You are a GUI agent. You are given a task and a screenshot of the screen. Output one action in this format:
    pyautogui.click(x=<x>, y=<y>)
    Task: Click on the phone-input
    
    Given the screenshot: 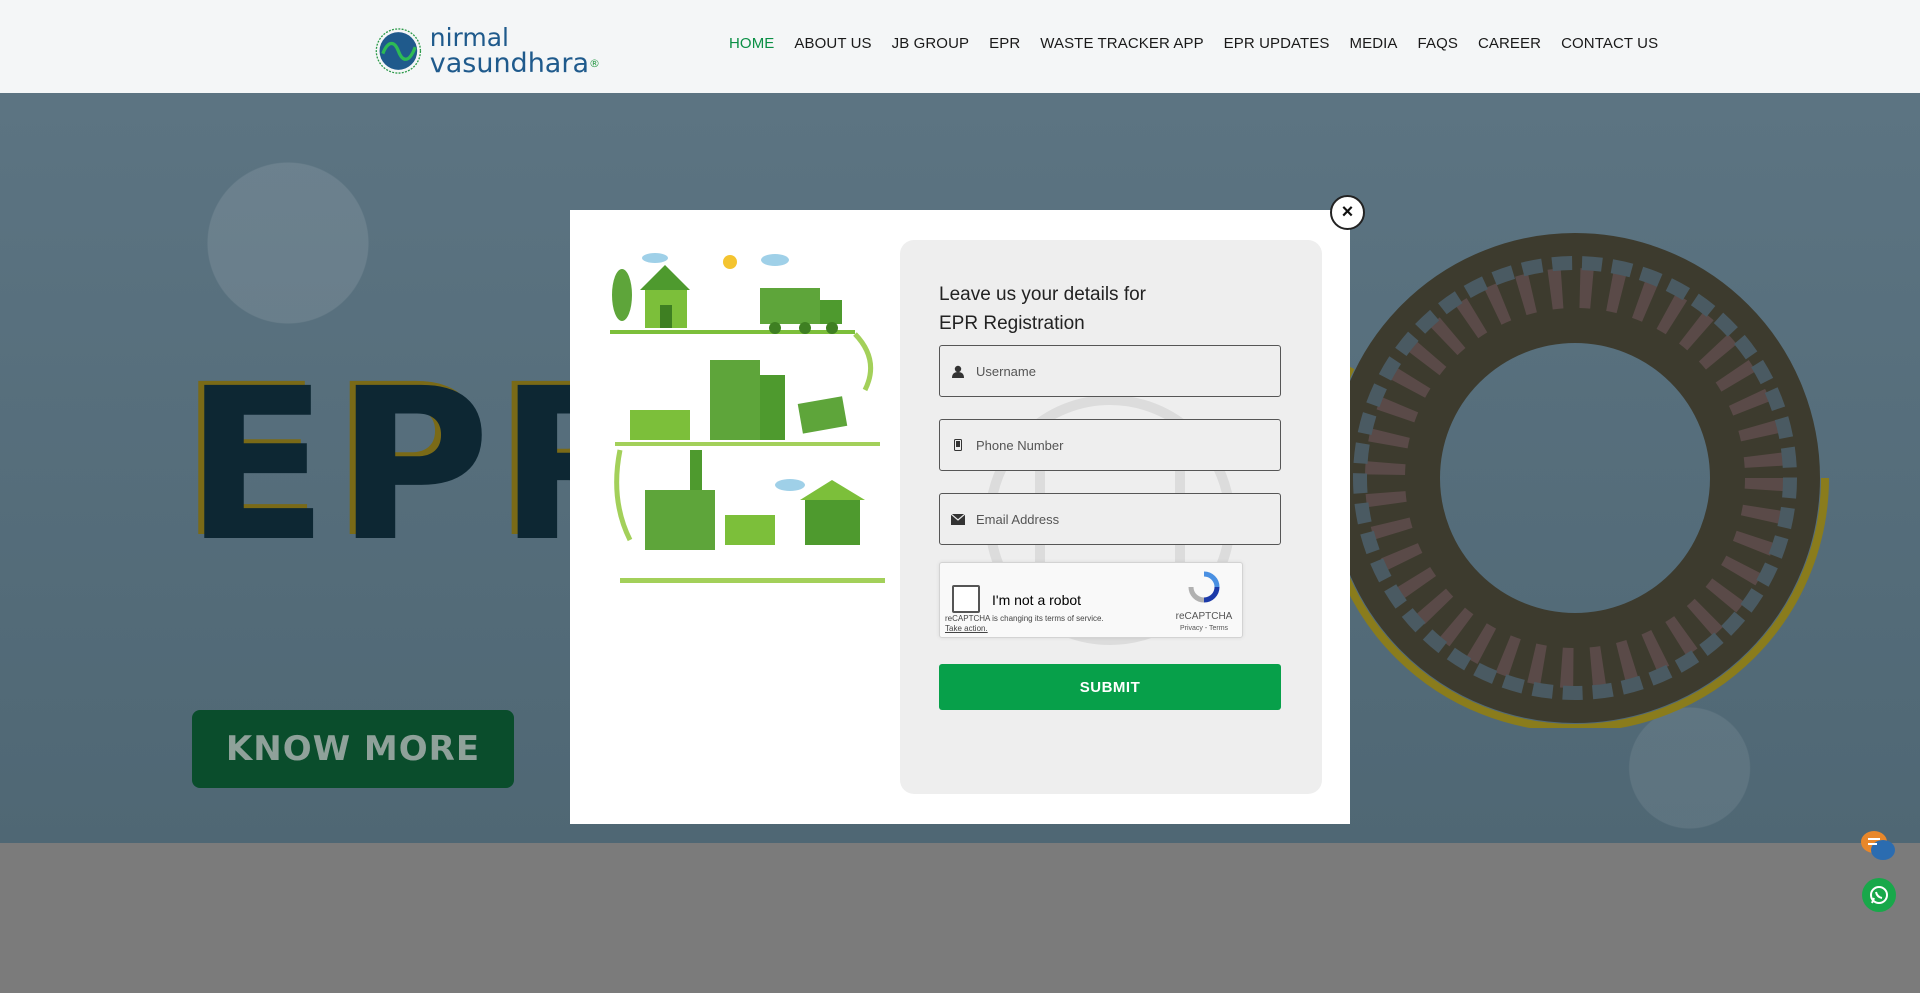 What is the action you would take?
    pyautogui.click(x=1121, y=445)
    